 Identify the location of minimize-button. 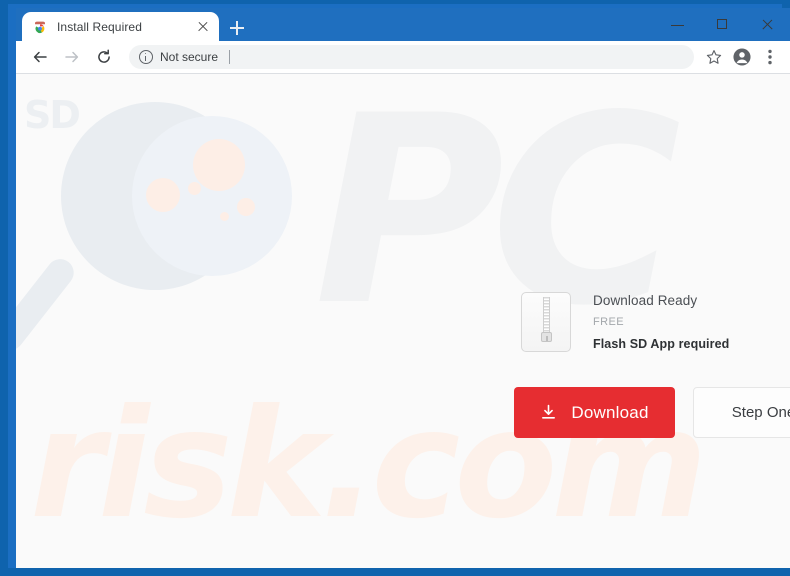
(677, 24).